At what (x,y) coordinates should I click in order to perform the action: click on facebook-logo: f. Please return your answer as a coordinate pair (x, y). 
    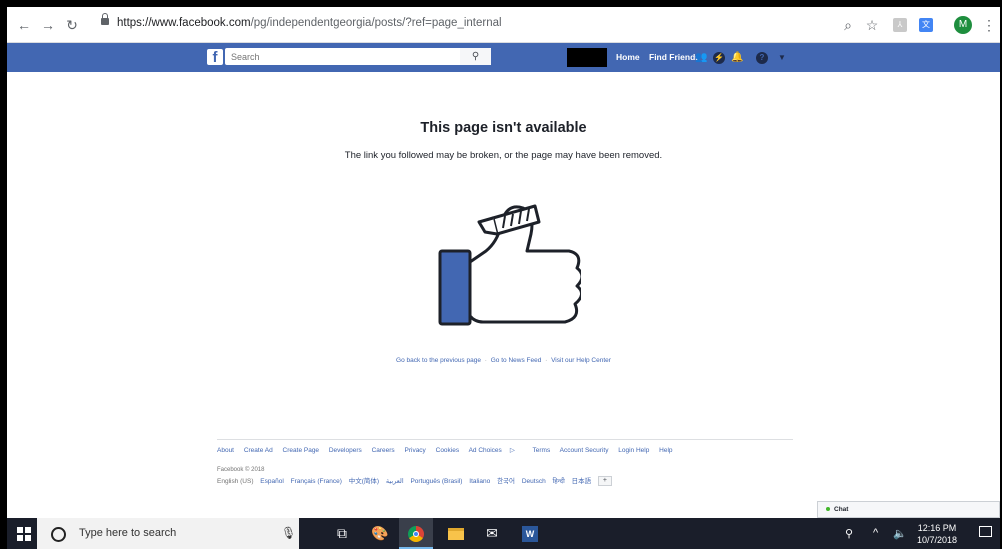
    Looking at the image, I should click on (215, 57).